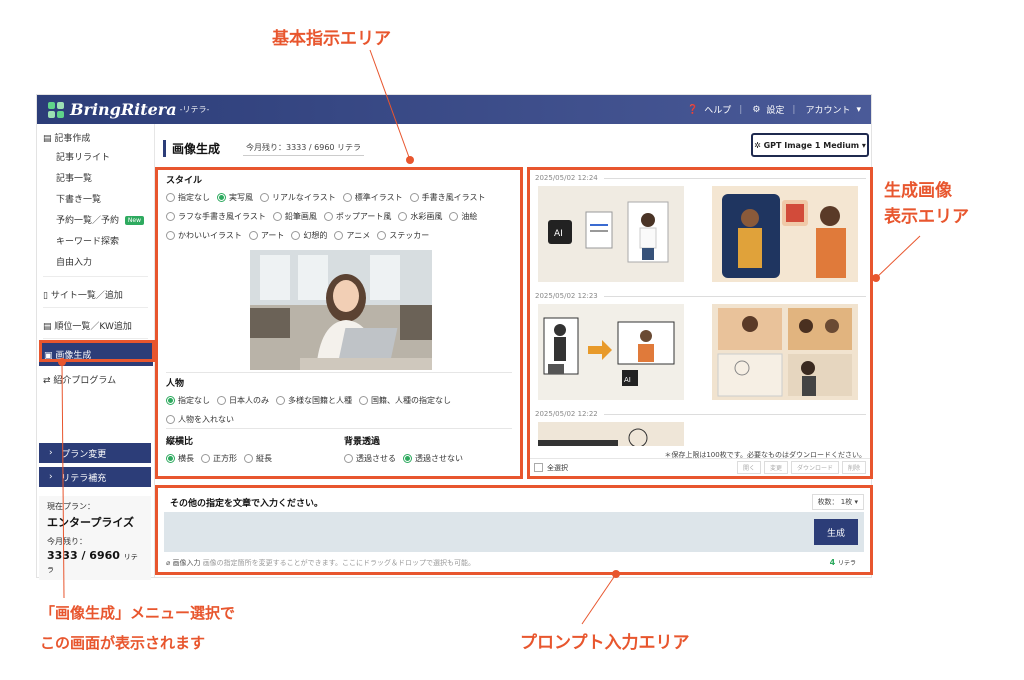 The height and width of the screenshot is (680, 1024). I want to click on edit-button: 変更, so click(775, 467).